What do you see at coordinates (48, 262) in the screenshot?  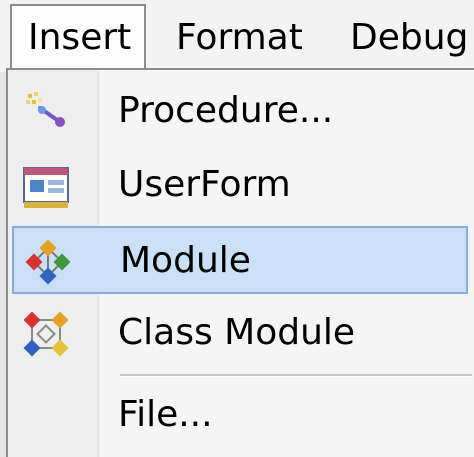 I see `module-icon` at bounding box center [48, 262].